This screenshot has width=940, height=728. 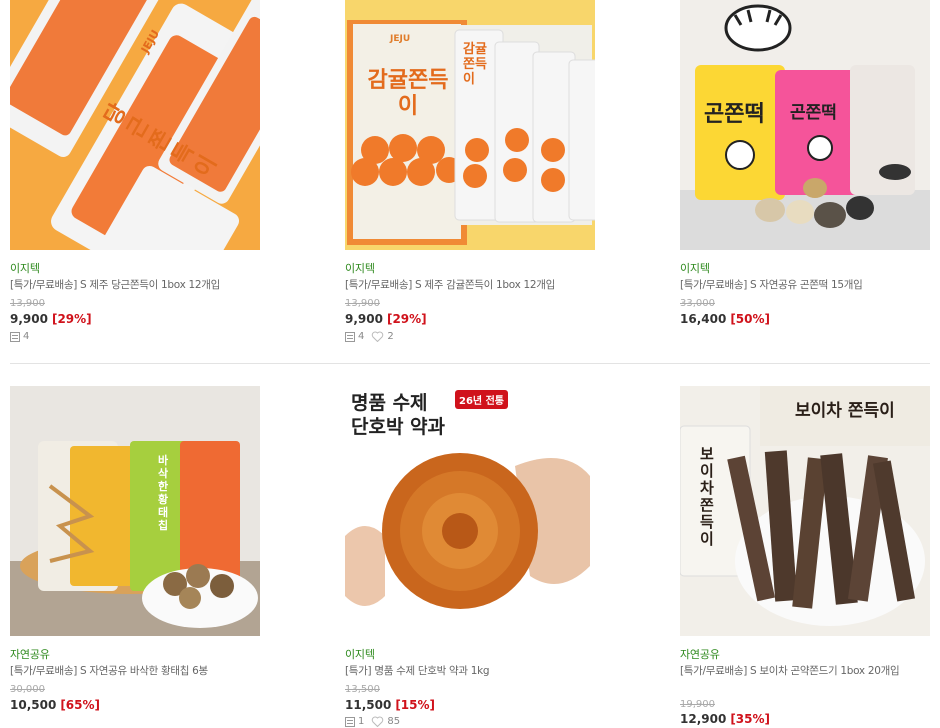 I want to click on like-count: 2, so click(x=390, y=336).